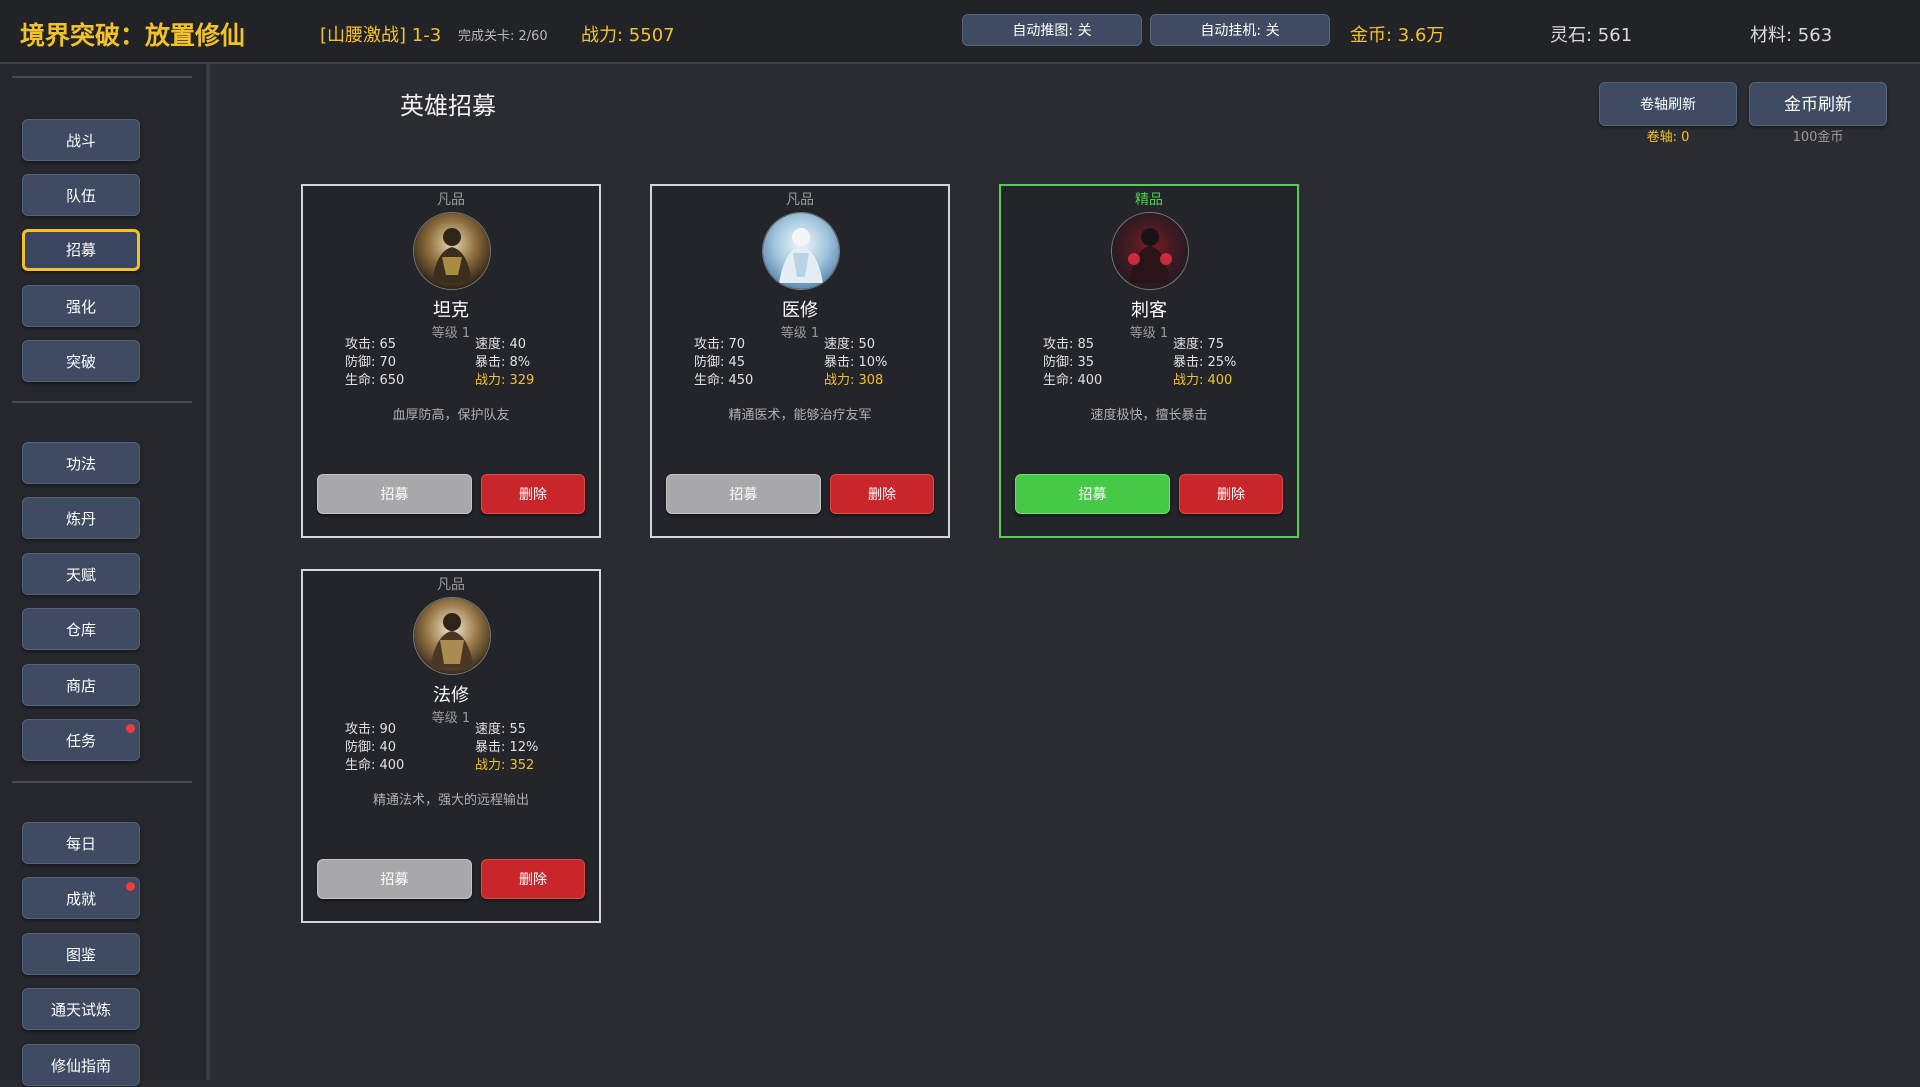 This screenshot has height=1087, width=1920. I want to click on stat-crit: 暴击: 8%, so click(503, 362).